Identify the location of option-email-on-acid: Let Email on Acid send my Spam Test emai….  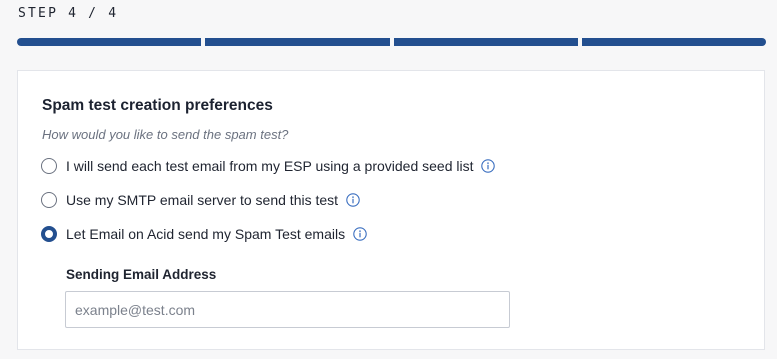
(204, 234).